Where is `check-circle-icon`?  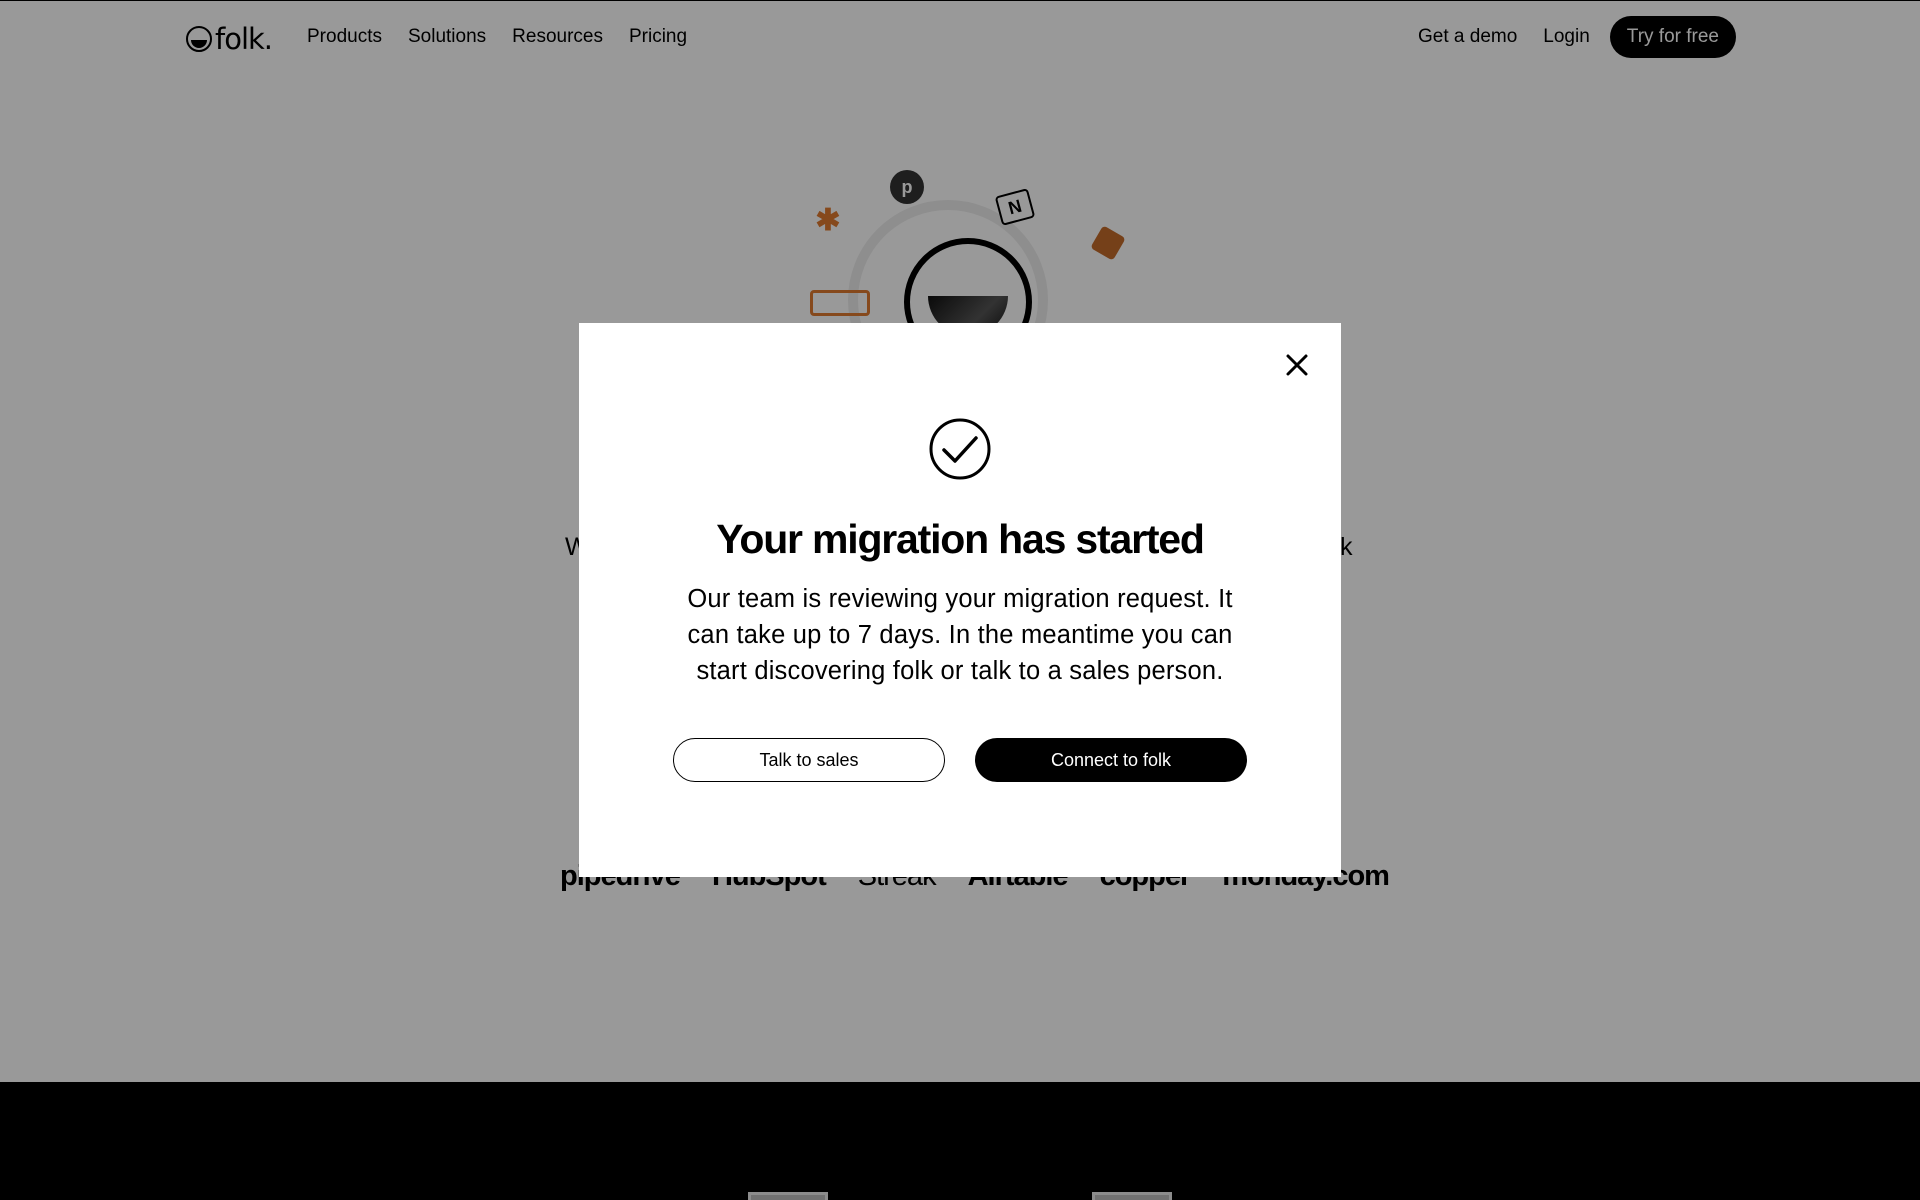
check-circle-icon is located at coordinates (960, 449).